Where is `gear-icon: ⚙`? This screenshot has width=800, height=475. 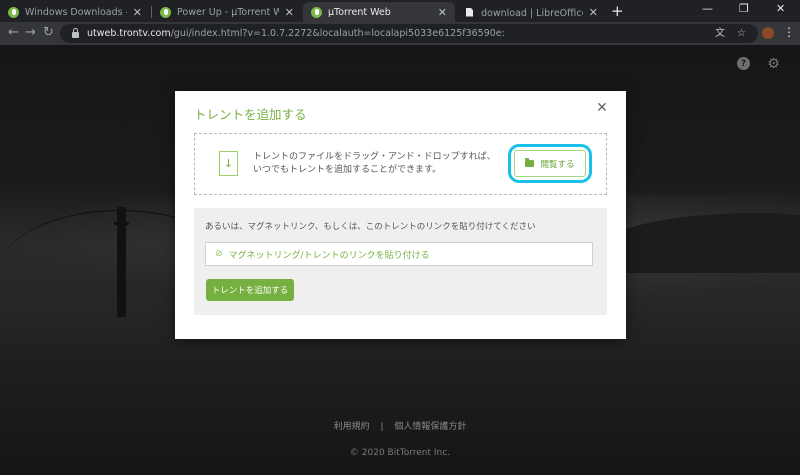
gear-icon: ⚙ is located at coordinates (773, 64).